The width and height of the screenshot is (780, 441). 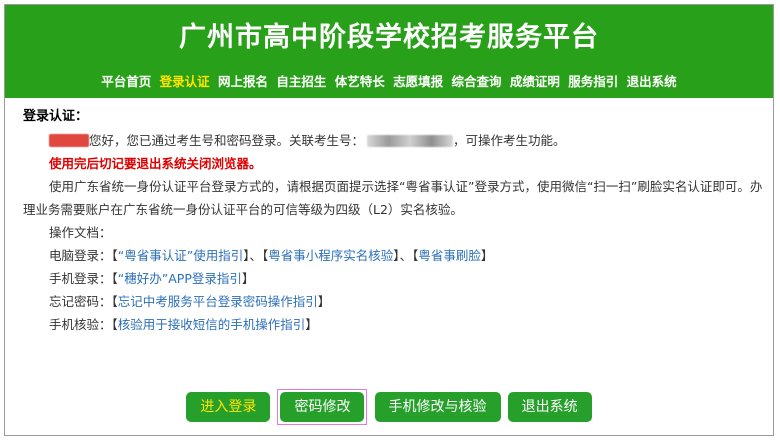 I want to click on doc-row-label: 忘记密码：, so click(x=80, y=301).